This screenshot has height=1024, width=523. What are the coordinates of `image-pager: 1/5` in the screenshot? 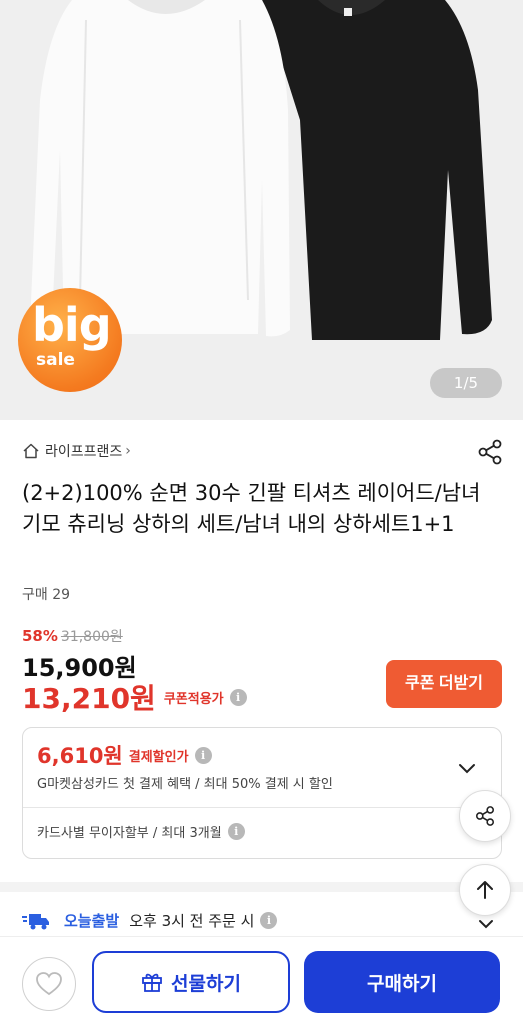 It's located at (466, 383).